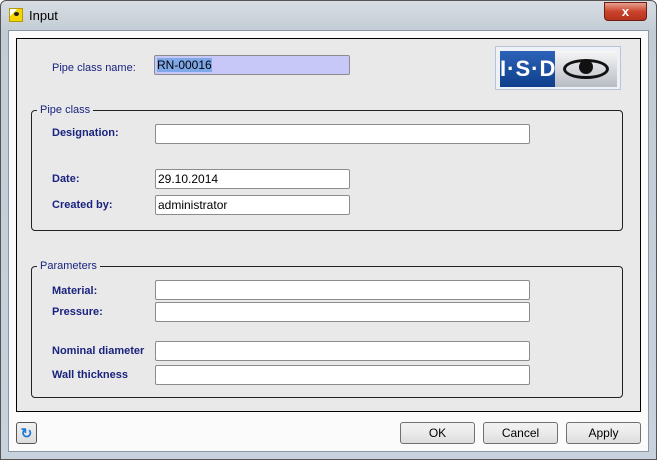  I want to click on nominal-diameter-label: Nominal diameter, so click(98, 351).